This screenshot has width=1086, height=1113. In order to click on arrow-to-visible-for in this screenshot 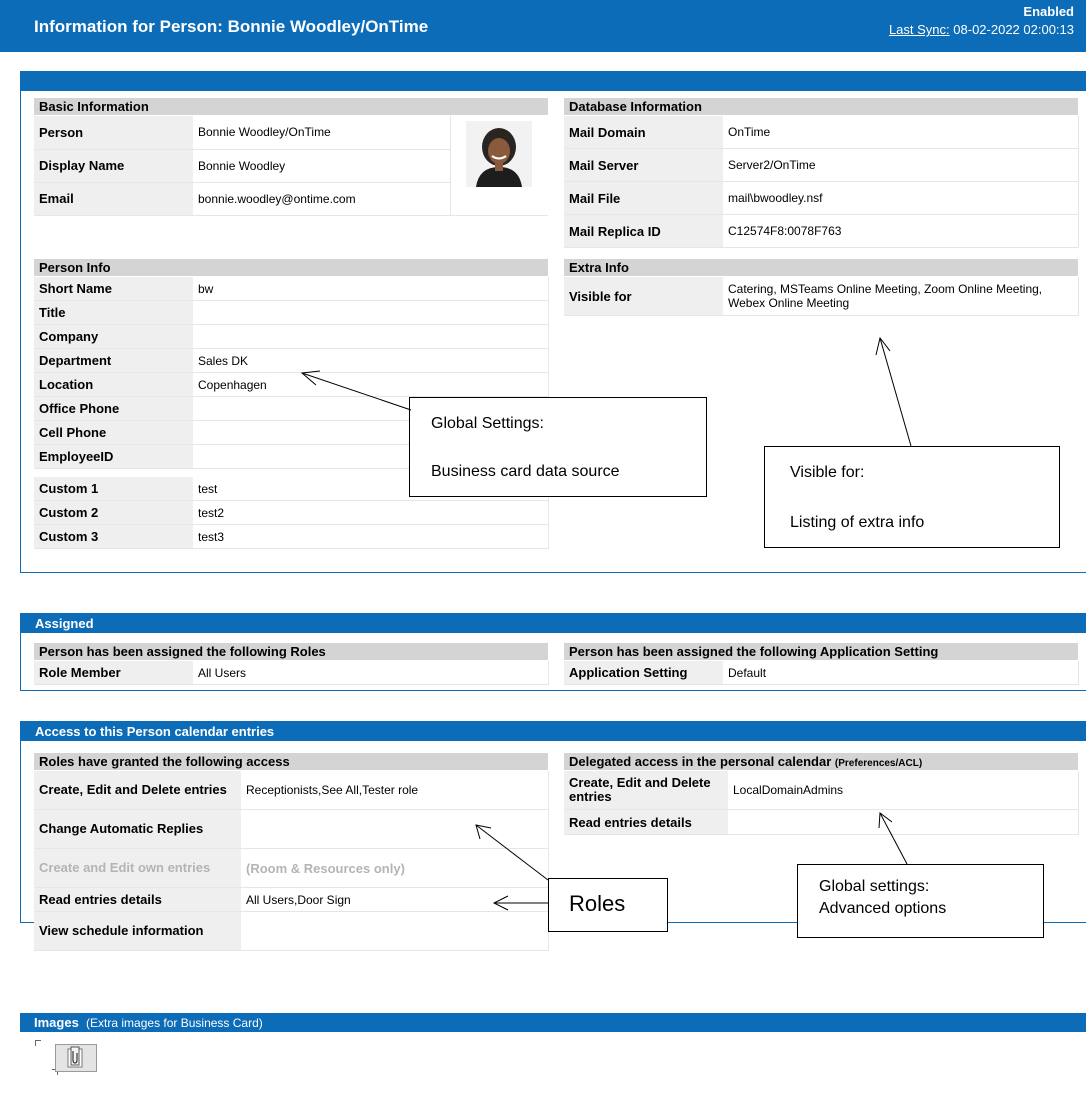, I will do `click(895, 392)`.